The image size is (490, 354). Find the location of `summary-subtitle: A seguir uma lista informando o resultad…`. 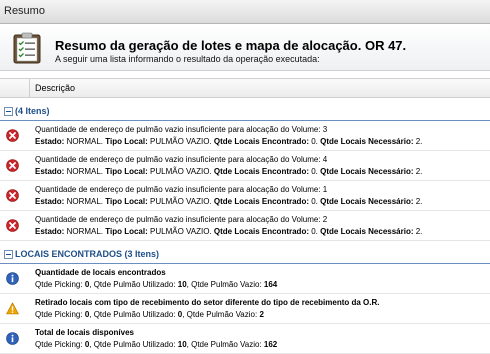

summary-subtitle: A seguir uma lista informando o resultad… is located at coordinates (187, 59).